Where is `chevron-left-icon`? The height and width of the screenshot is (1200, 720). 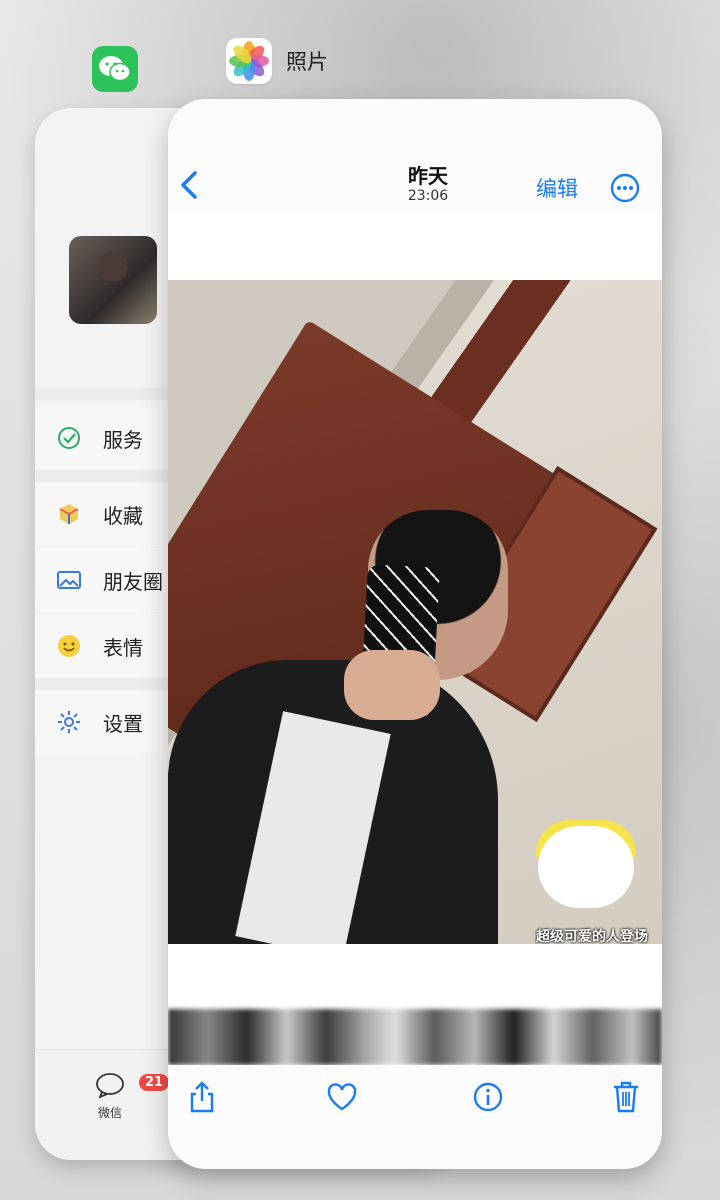 chevron-left-icon is located at coordinates (189, 185).